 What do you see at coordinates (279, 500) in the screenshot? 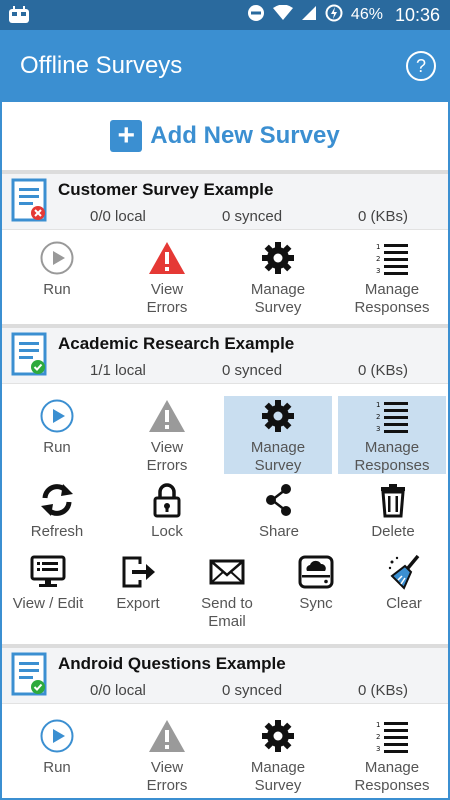
I see `share-icon` at bounding box center [279, 500].